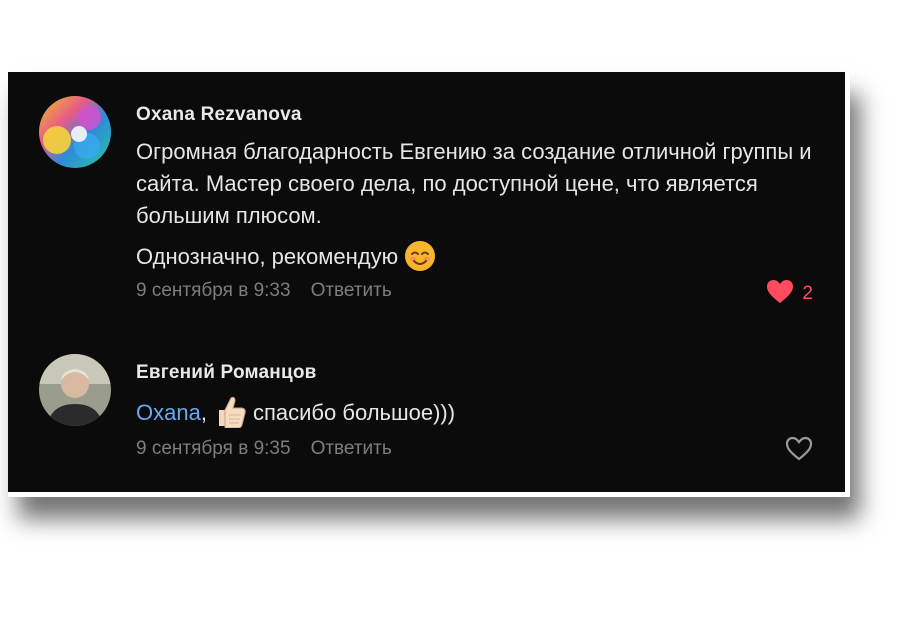  I want to click on thumbs-up-emoji-icon, so click(231, 415).